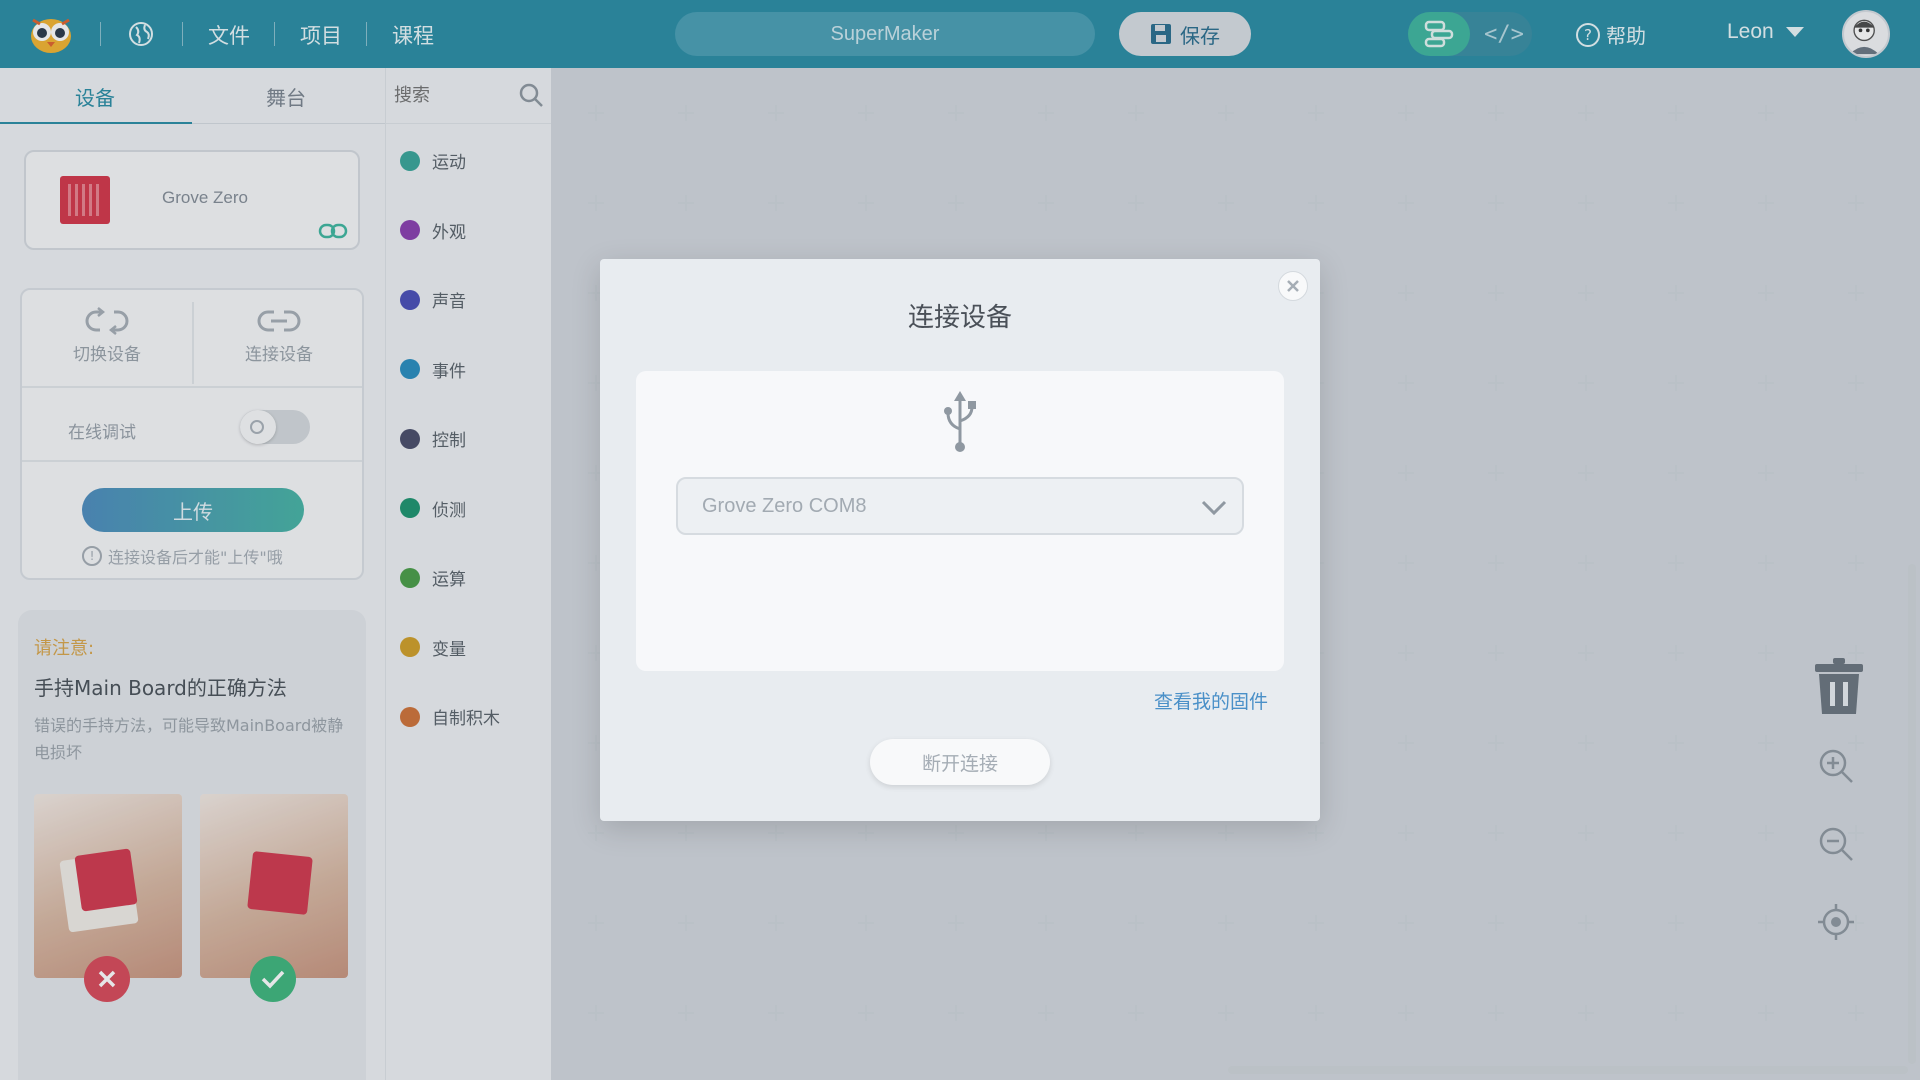  I want to click on view-firmware-link: 查看我的固件, so click(1211, 700).